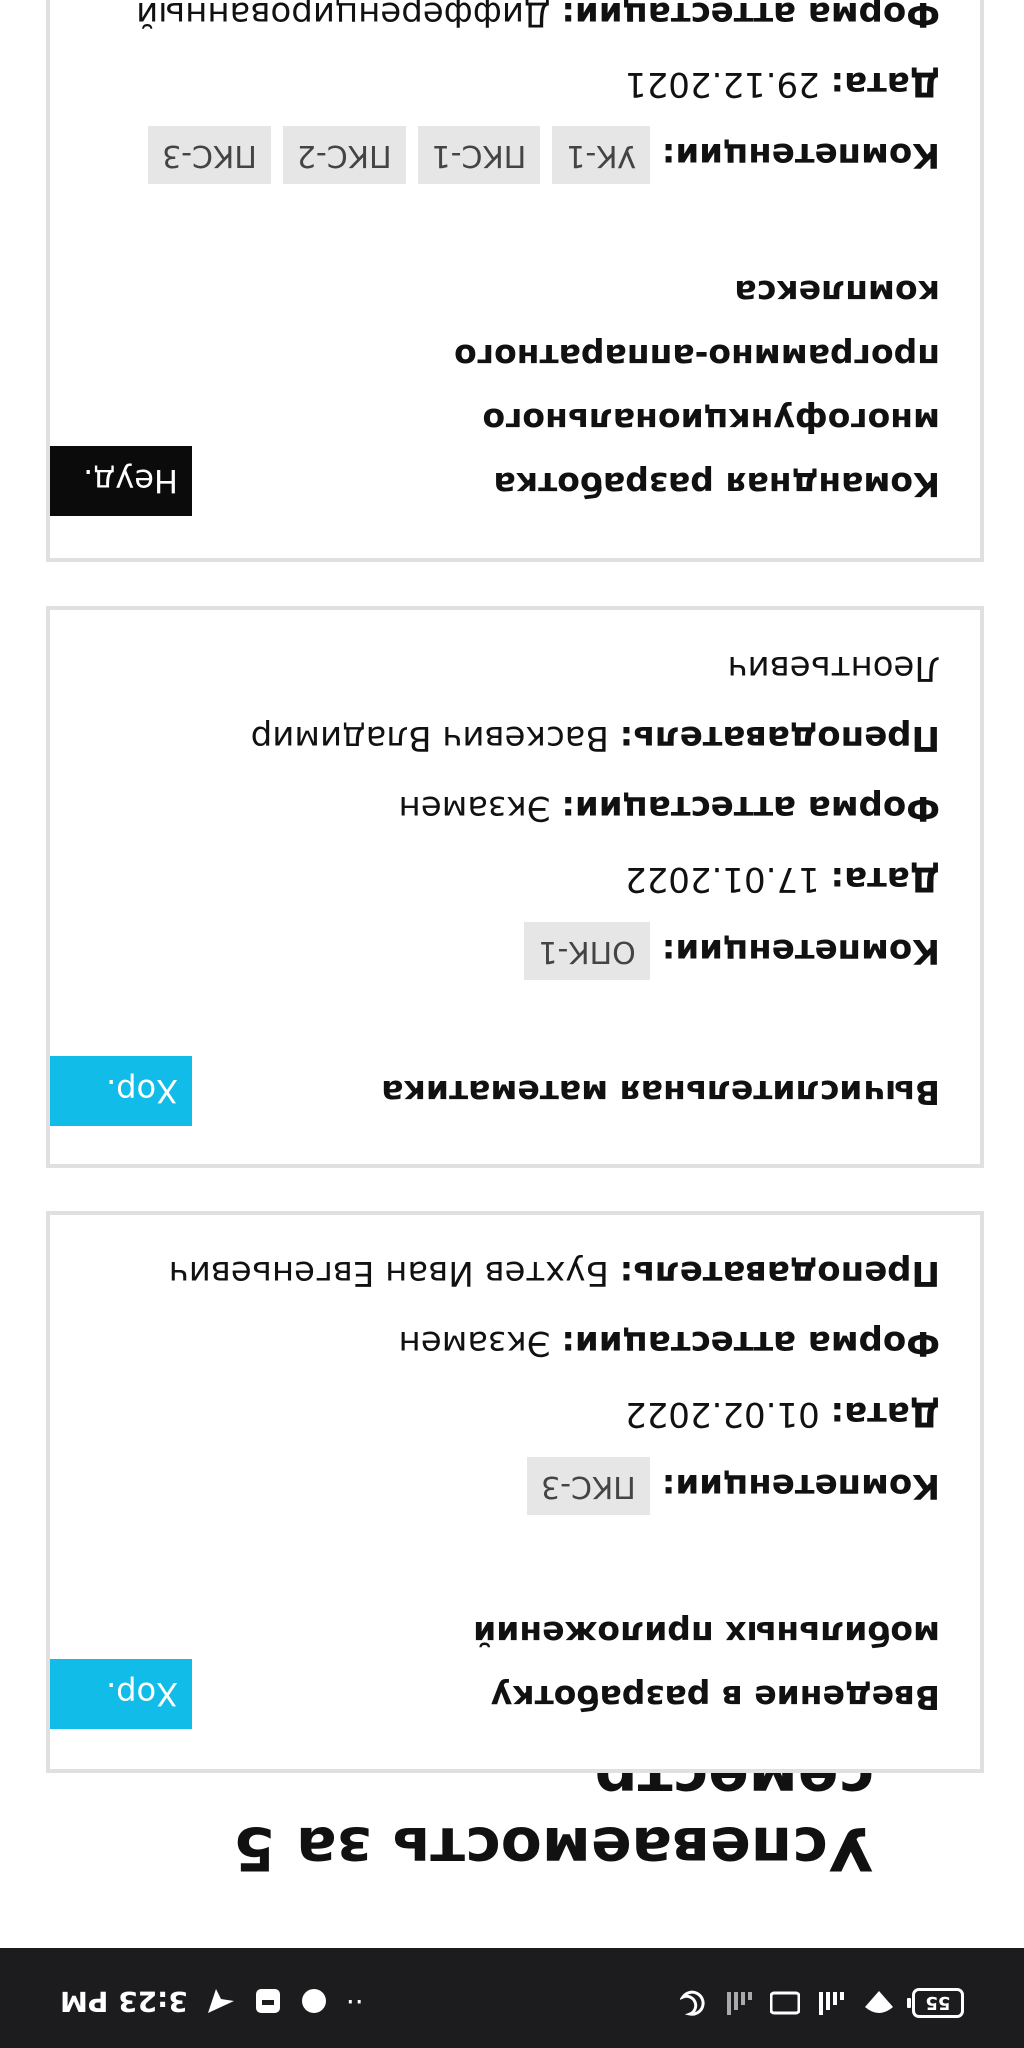 This screenshot has height=2048, width=1024. Describe the element at coordinates (722, 84) in the screenshot. I see `date-value: 29.12.2021` at that location.